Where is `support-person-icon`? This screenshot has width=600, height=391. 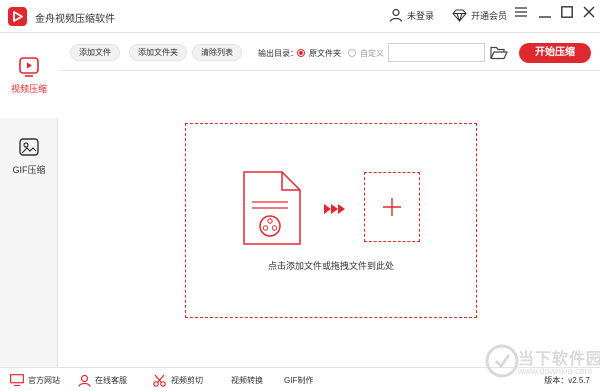
support-person-icon is located at coordinates (84, 380).